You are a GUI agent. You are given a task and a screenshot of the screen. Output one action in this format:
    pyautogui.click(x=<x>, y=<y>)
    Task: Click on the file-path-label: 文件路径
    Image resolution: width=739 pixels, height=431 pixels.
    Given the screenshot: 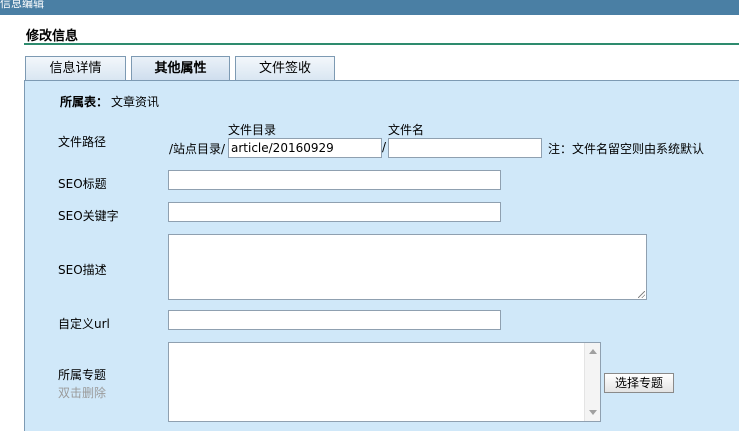 What is the action you would take?
    pyautogui.click(x=82, y=142)
    